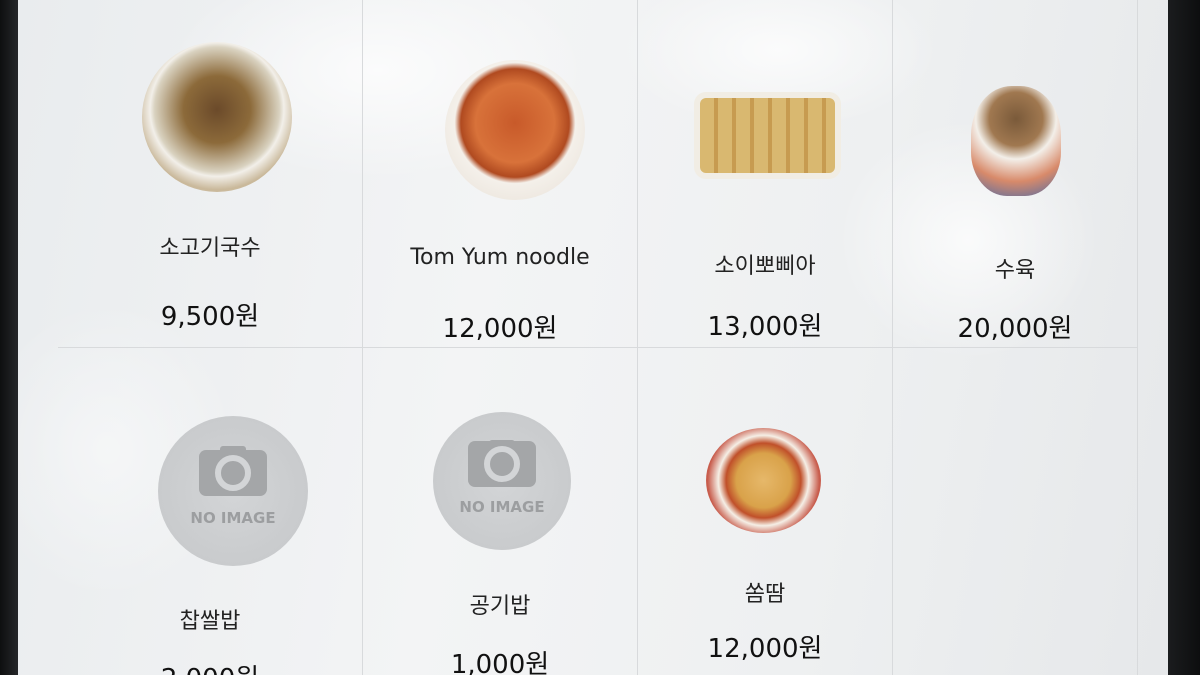 The image size is (1200, 675). I want to click on menu-item-price: 20,000원, so click(1015, 329).